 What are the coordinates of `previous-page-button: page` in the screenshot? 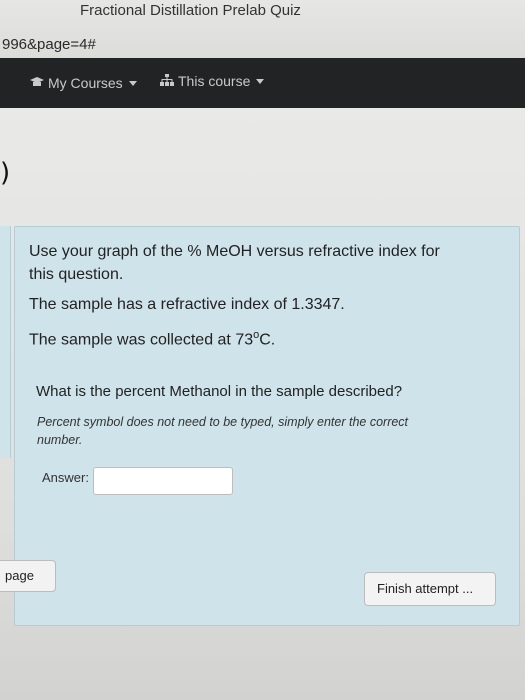 It's located at (28, 576).